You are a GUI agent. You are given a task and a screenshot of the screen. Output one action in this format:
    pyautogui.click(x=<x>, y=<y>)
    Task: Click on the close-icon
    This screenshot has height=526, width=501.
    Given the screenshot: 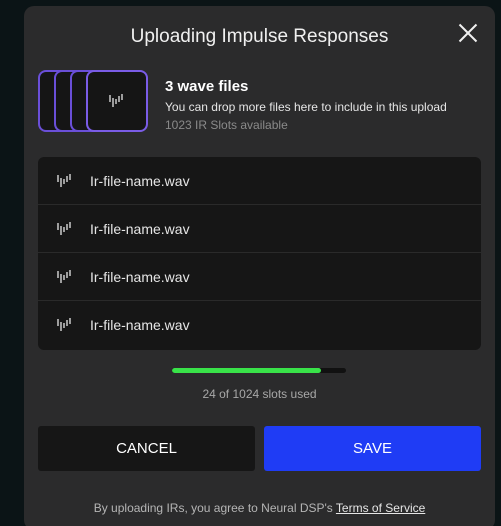 What is the action you would take?
    pyautogui.click(x=468, y=33)
    